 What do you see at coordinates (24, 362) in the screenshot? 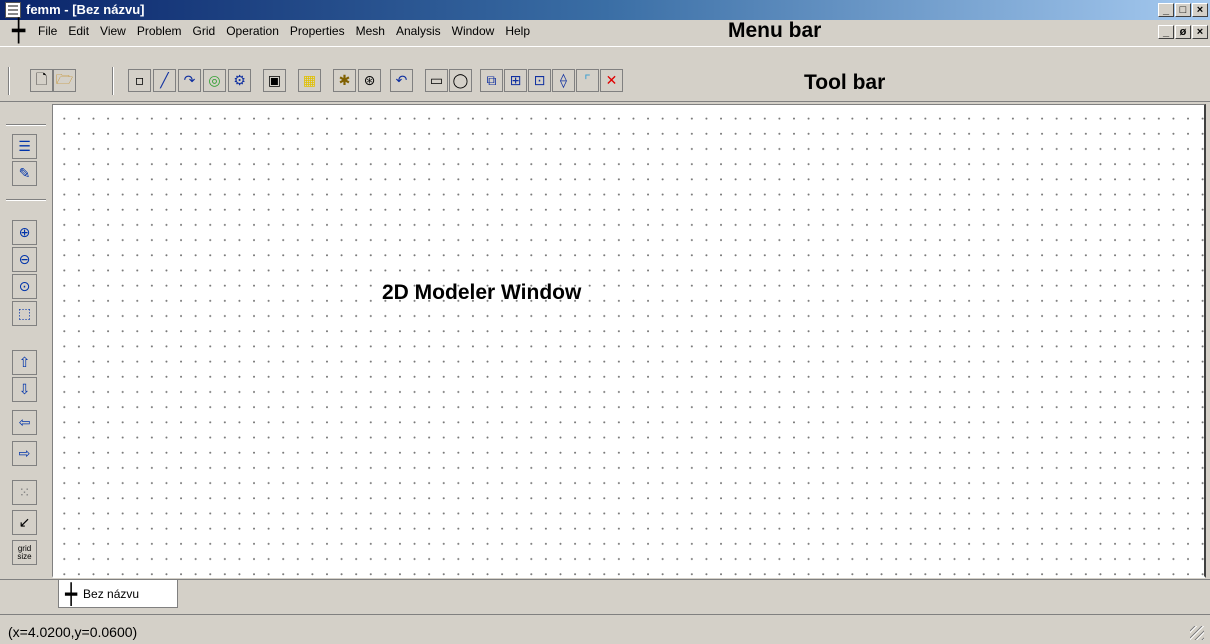
I see `pan-up-icon: ⇧` at bounding box center [24, 362].